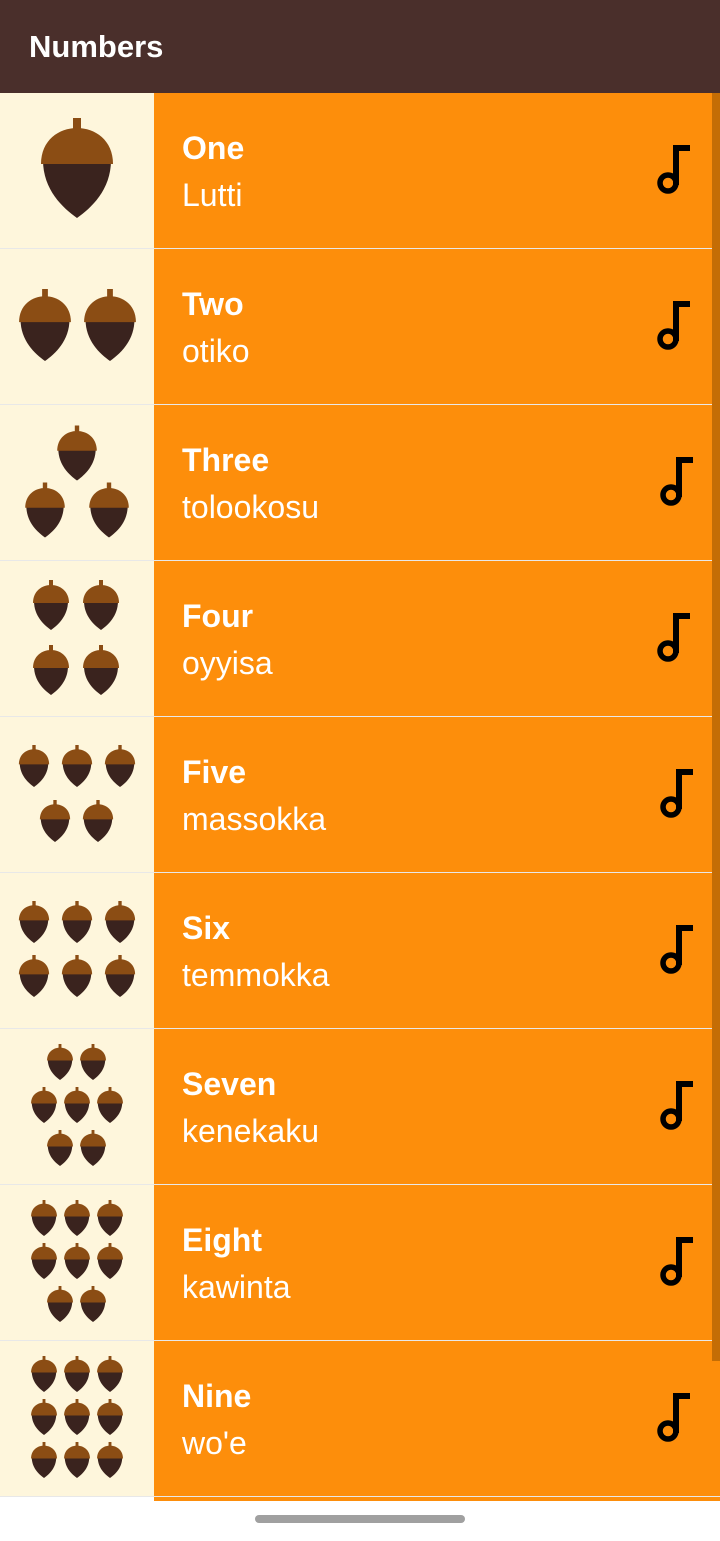 This screenshot has height=1541, width=720. Describe the element at coordinates (218, 616) in the screenshot. I see `english-word: Four` at that location.